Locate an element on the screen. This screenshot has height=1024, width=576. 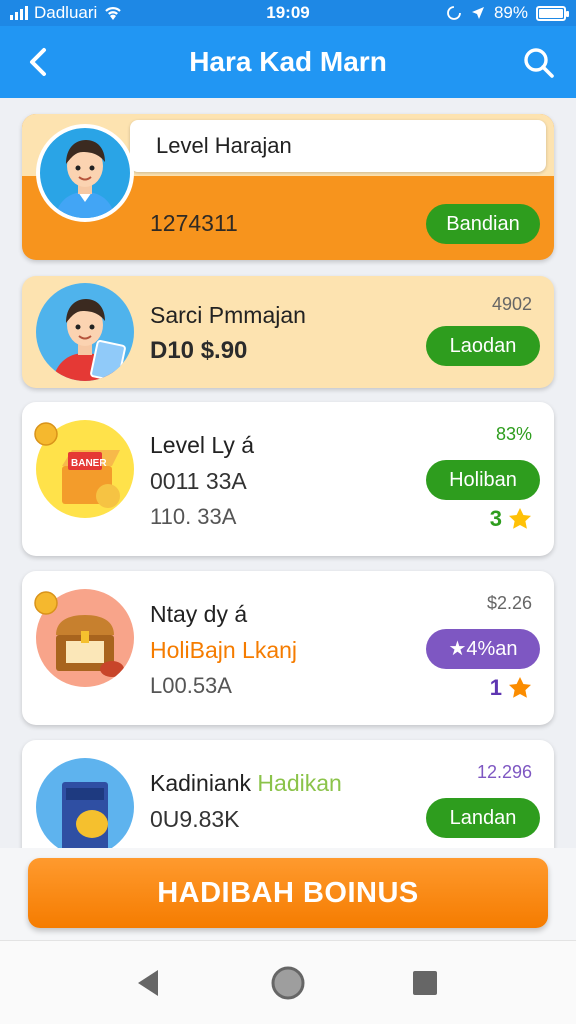
person-tablet-icon is located at coordinates (89, 340).